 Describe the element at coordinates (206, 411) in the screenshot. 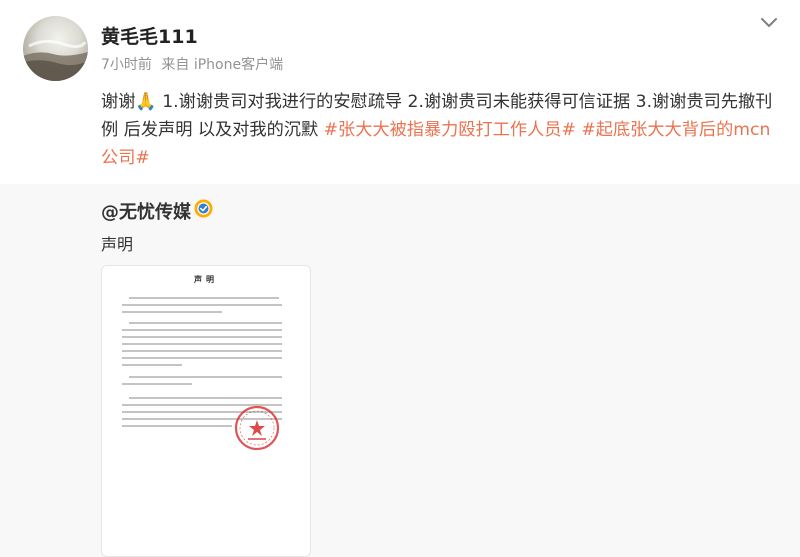

I see `statement-document-image: 声明` at that location.